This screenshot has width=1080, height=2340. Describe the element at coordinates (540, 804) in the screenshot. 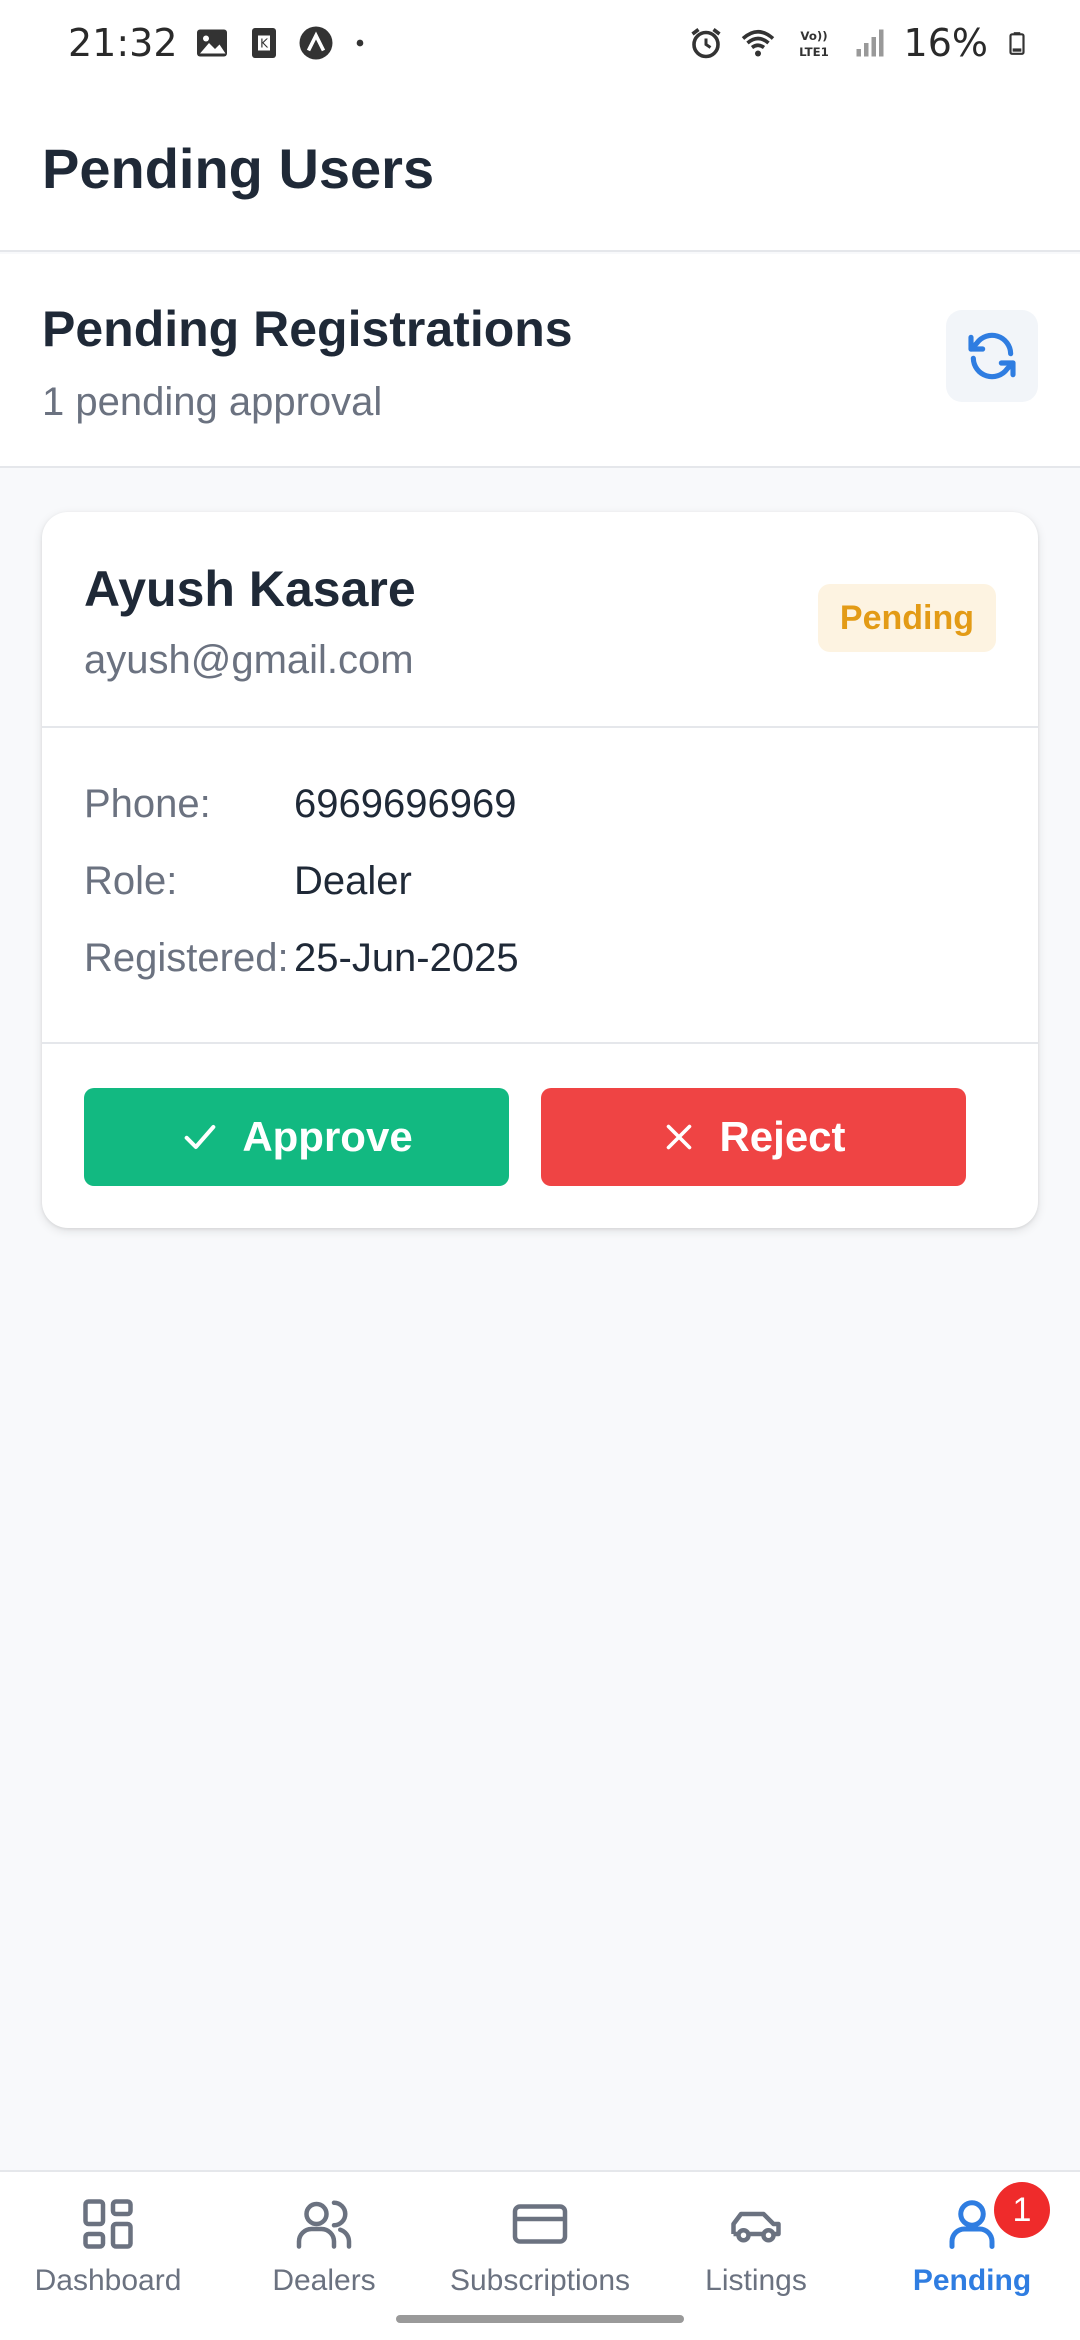

I see `detail-row-phone: Phone: 6969696969` at that location.